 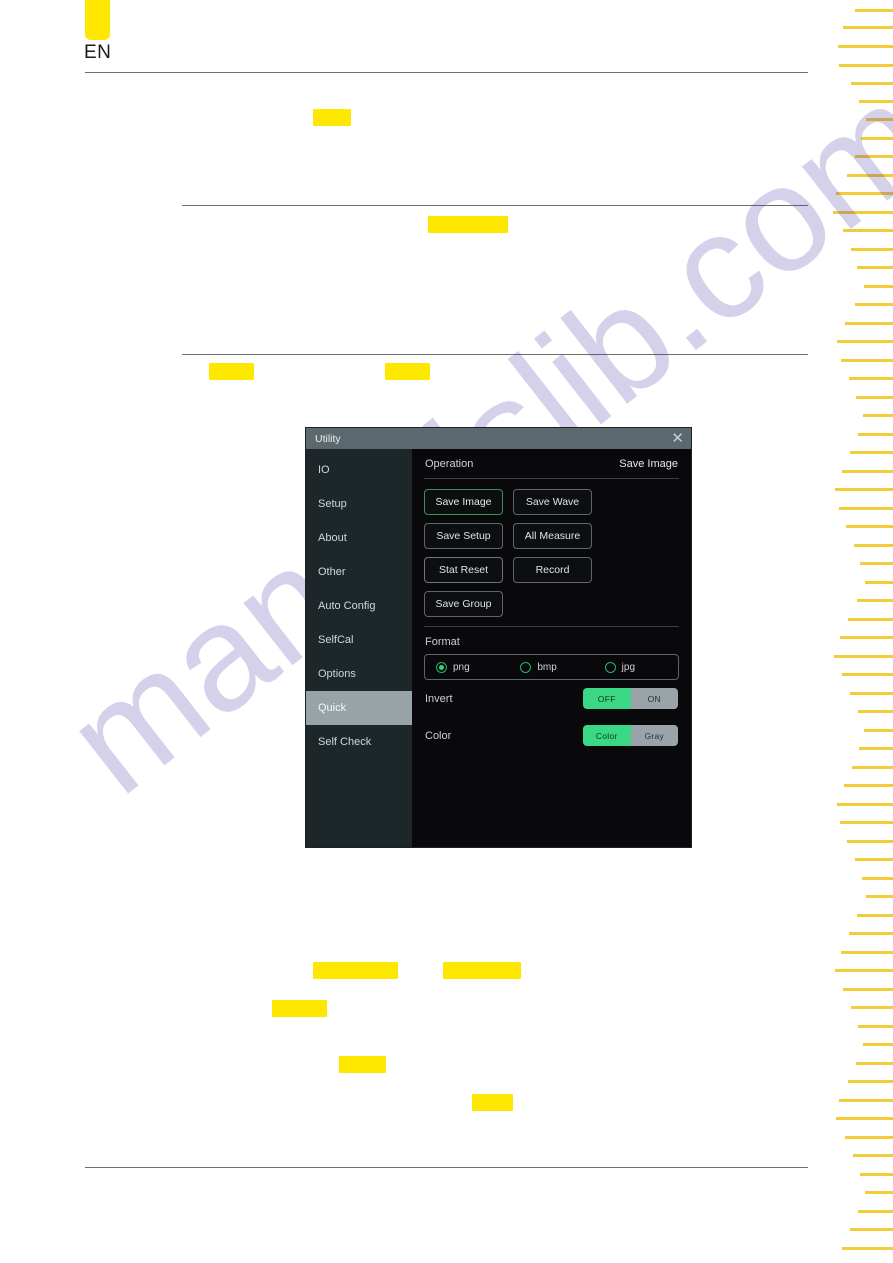 I want to click on save-setup-button: Save Setup, so click(x=463, y=536).